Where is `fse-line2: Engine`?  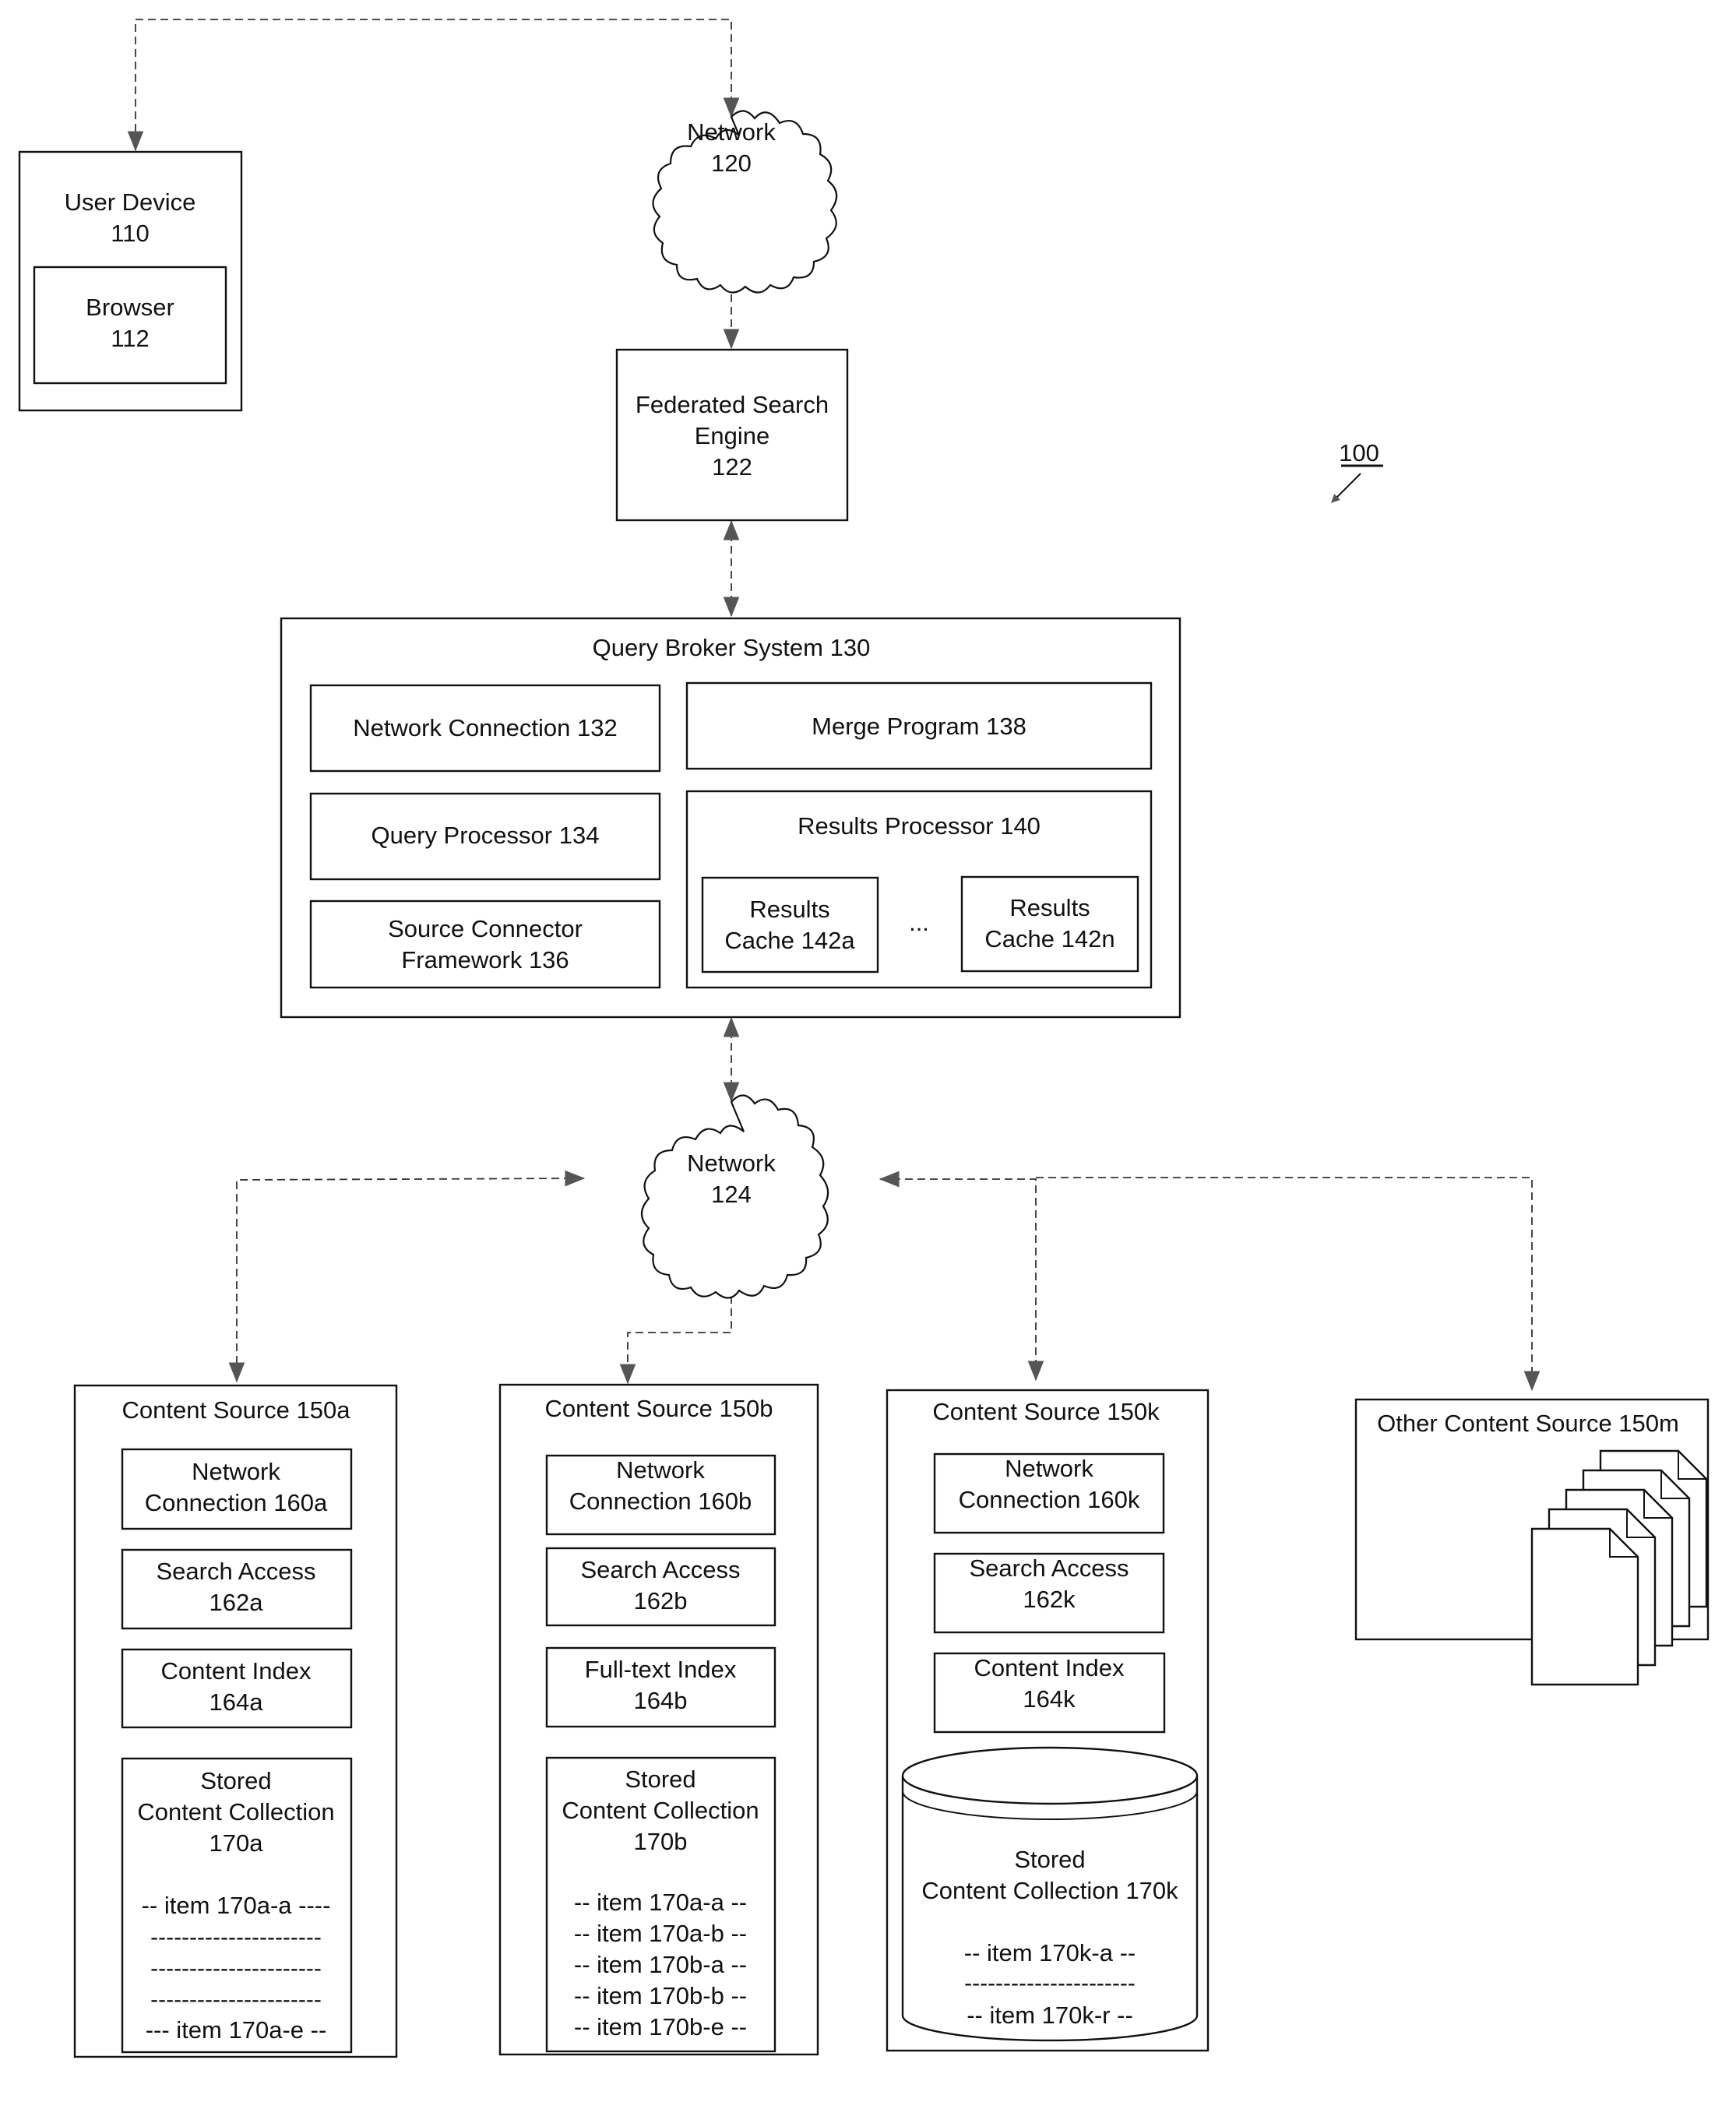 fse-line2: Engine is located at coordinates (732, 436).